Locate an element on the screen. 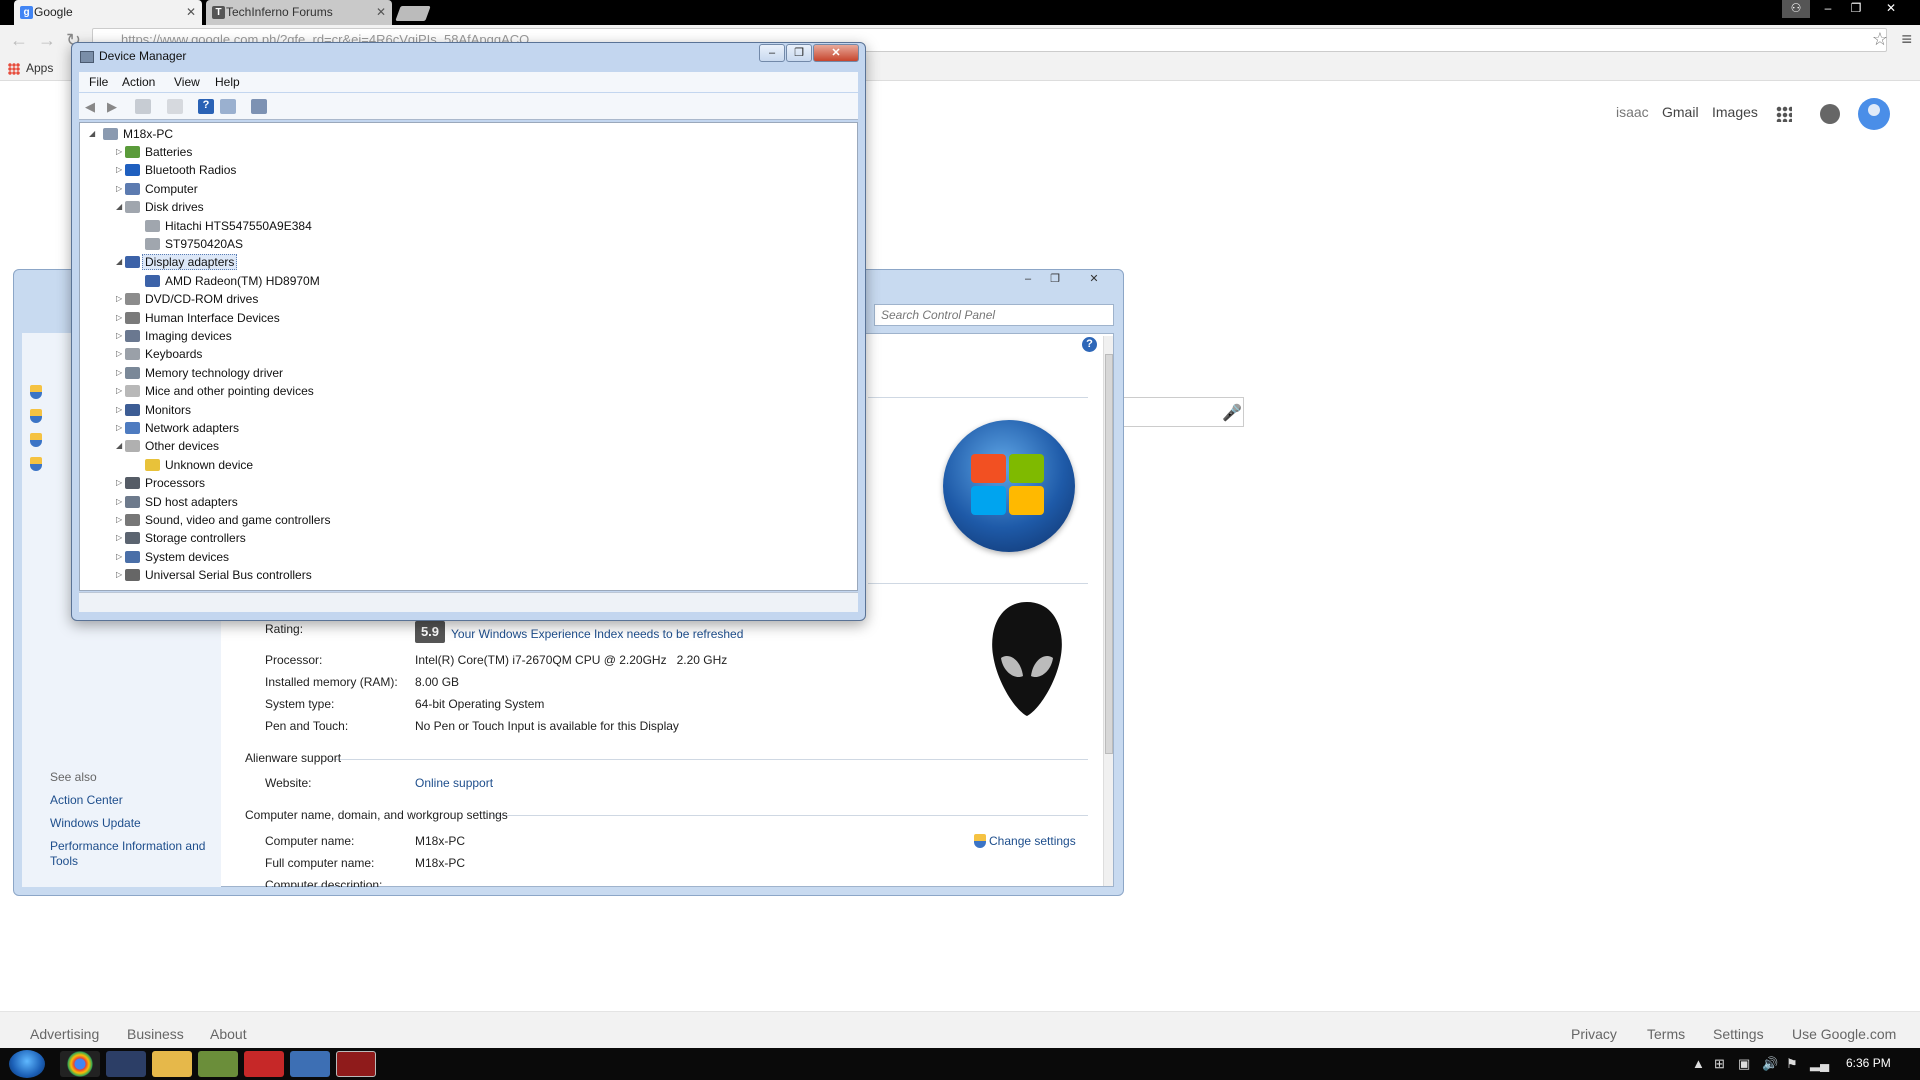  scroll-thumb is located at coordinates (1109, 554).